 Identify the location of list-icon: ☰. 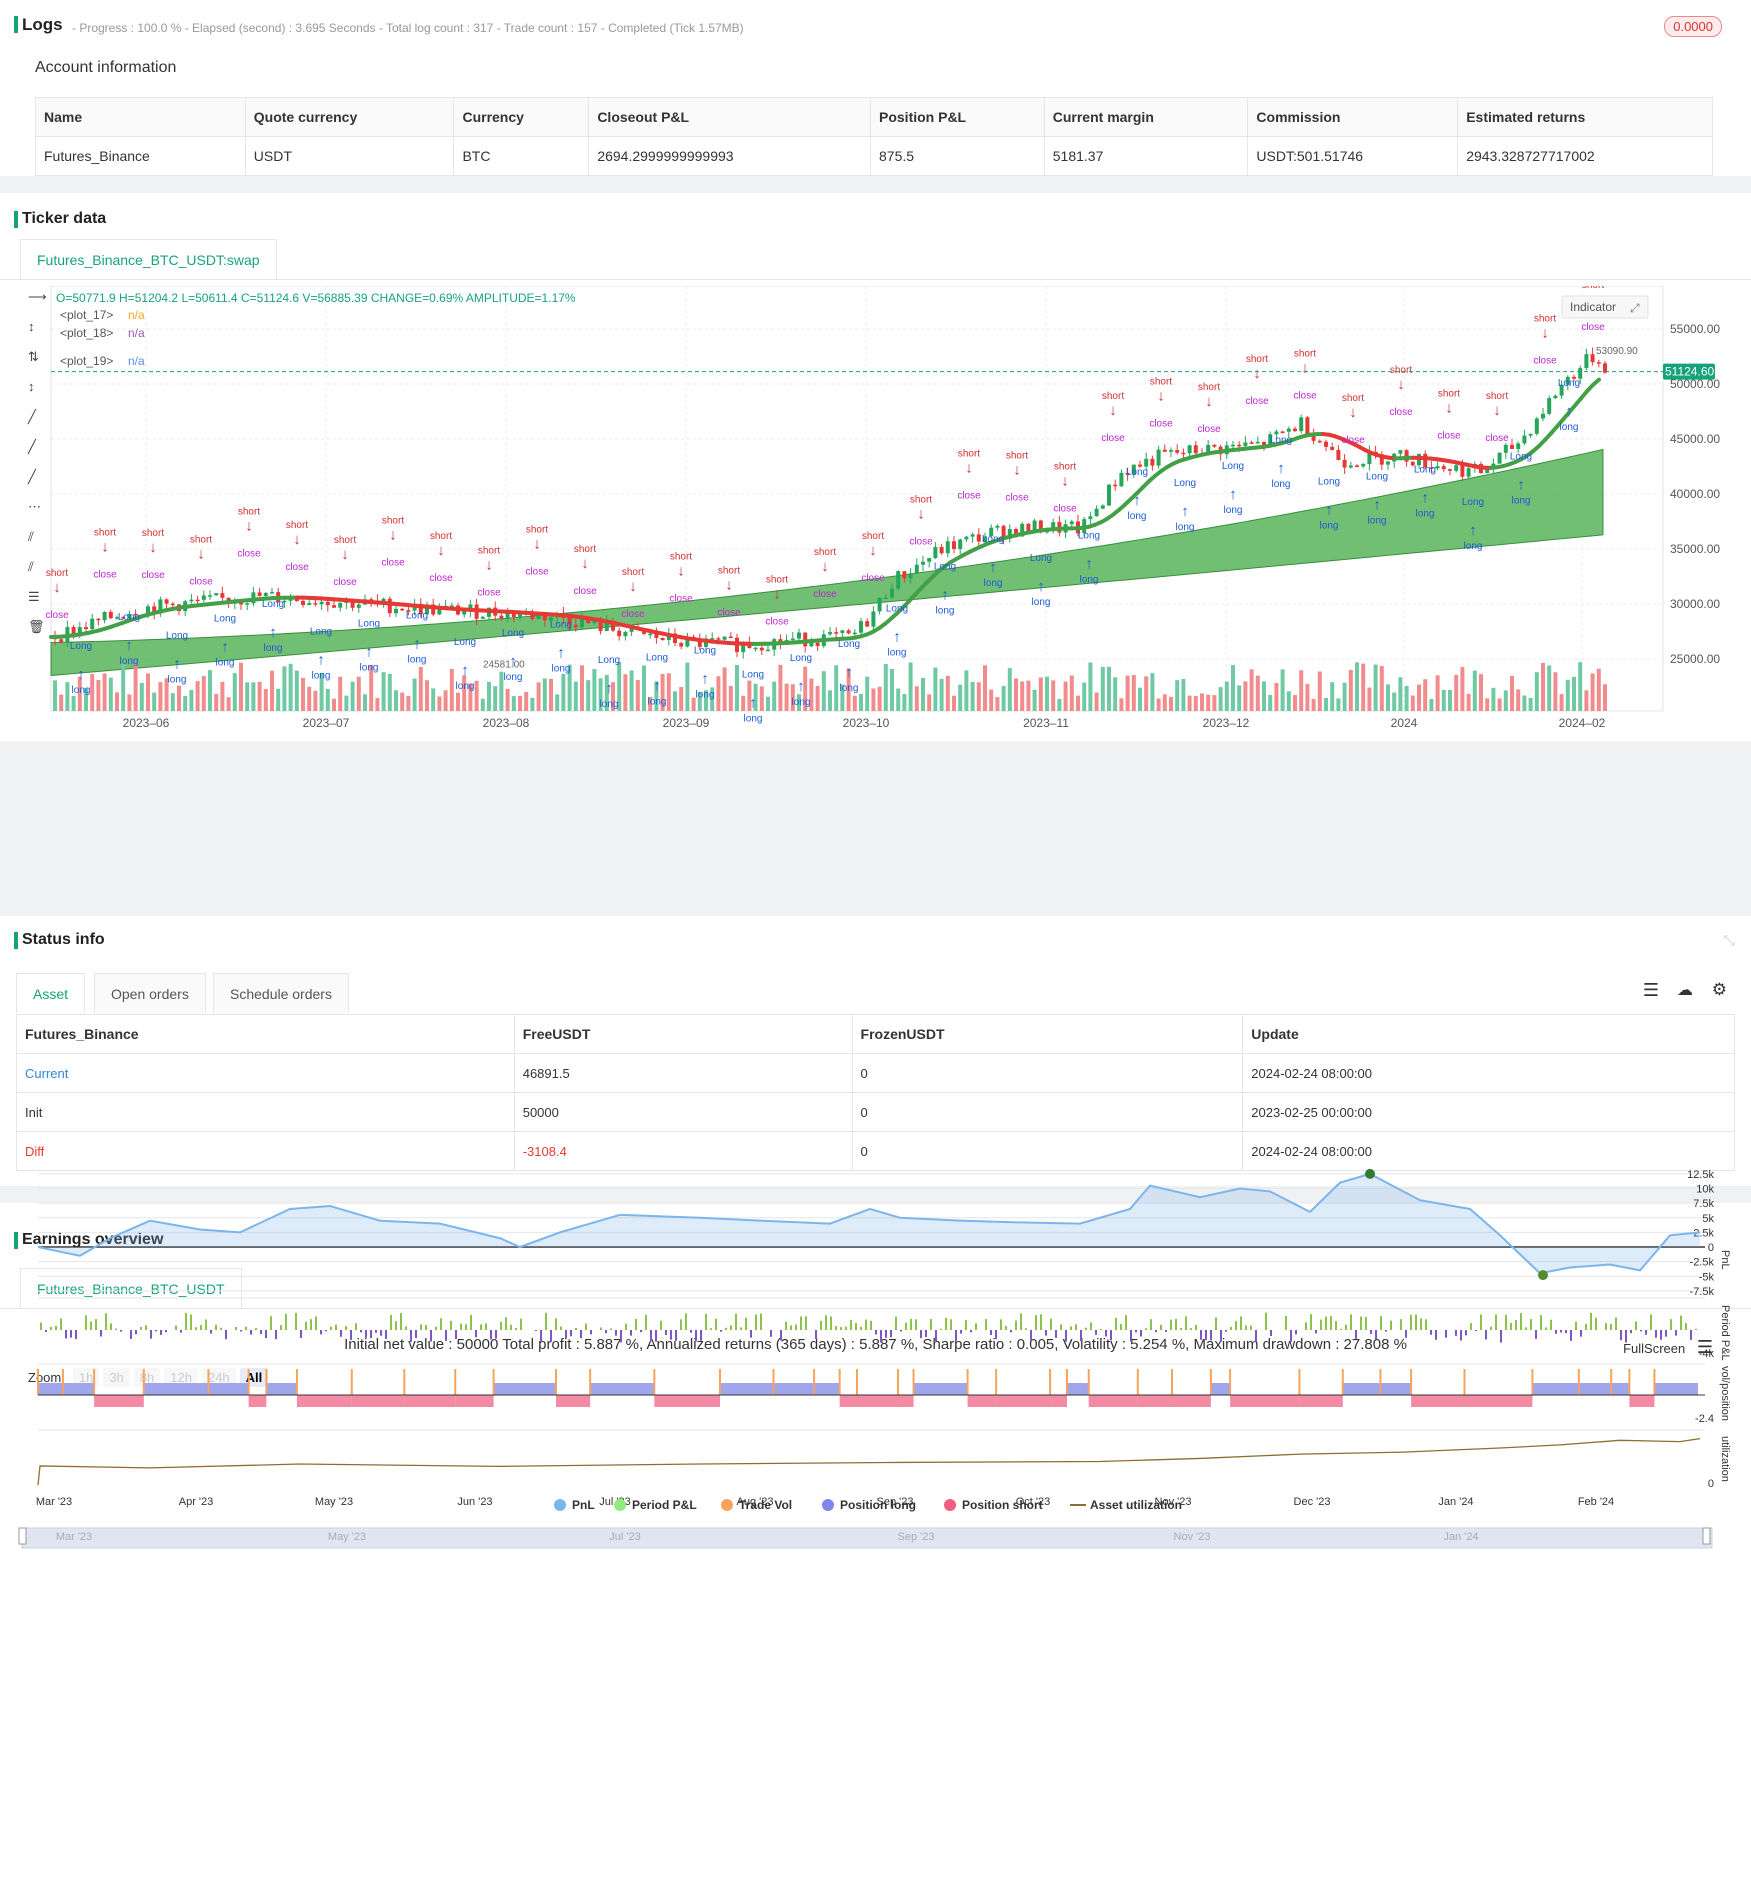
(1651, 990).